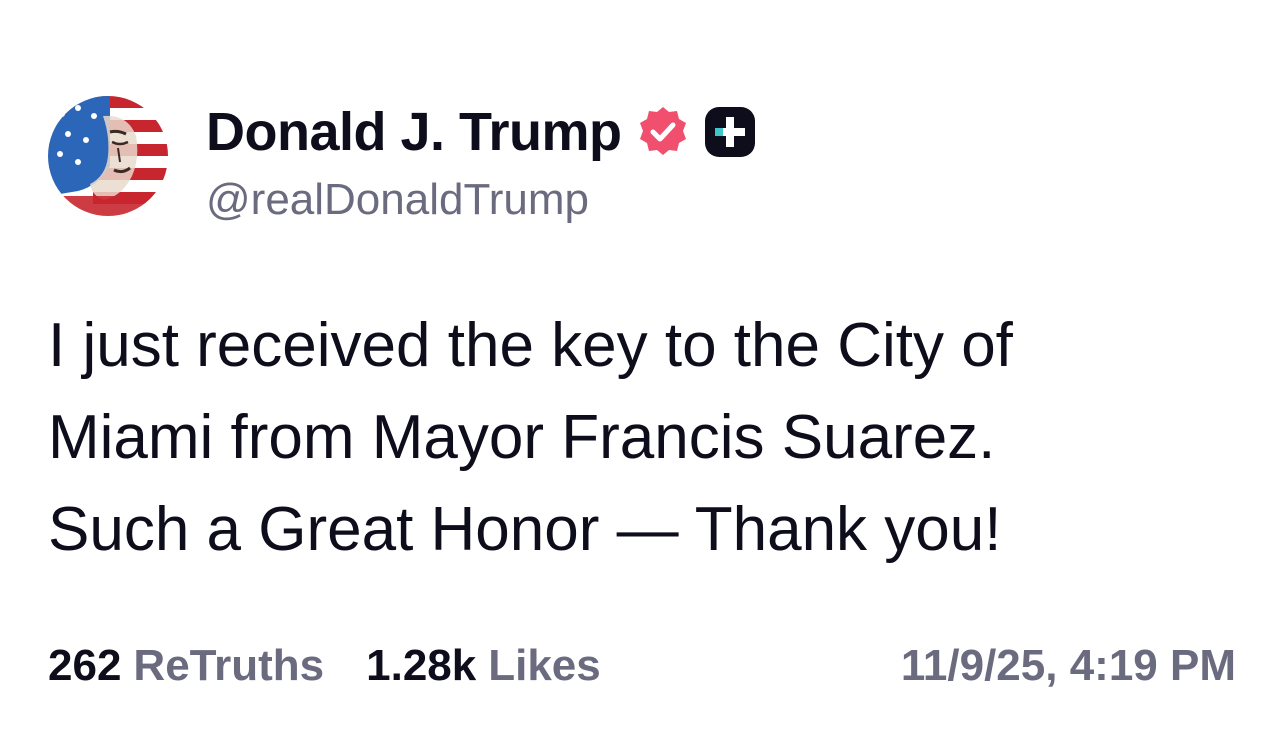 The width and height of the screenshot is (1284, 745). I want to click on avatar, so click(108, 156).